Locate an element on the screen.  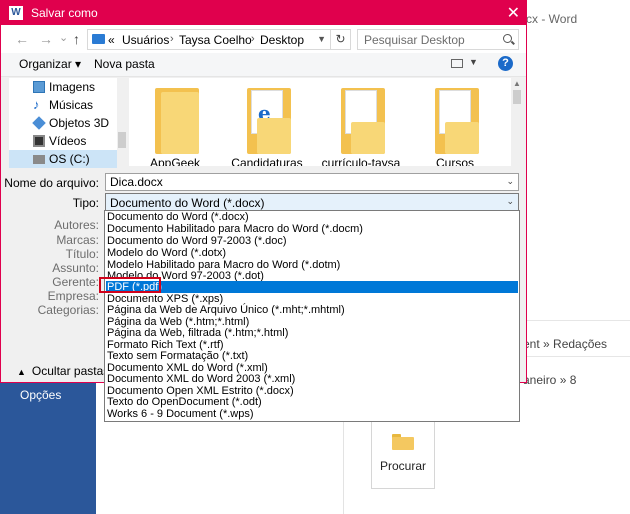
file-item-curriculo-taysa: currículo-taysa is located at coordinates (361, 122).